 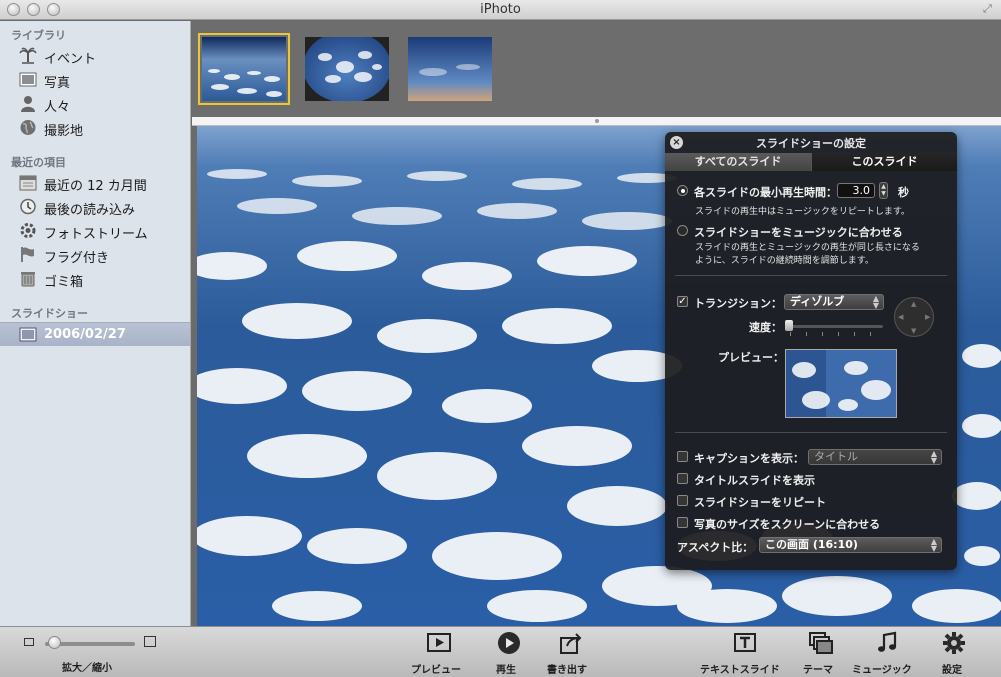 I want to click on globe-icon, so click(x=28, y=127).